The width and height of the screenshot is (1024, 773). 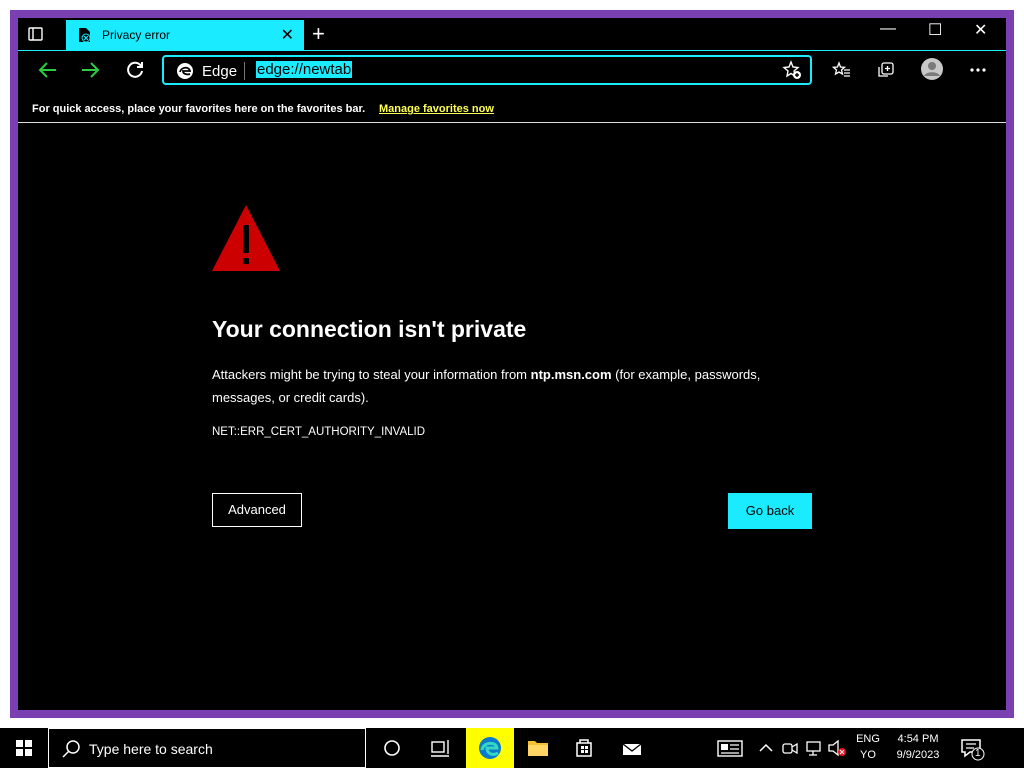 What do you see at coordinates (918, 739) in the screenshot?
I see `clock-time: 4:54 PM` at bounding box center [918, 739].